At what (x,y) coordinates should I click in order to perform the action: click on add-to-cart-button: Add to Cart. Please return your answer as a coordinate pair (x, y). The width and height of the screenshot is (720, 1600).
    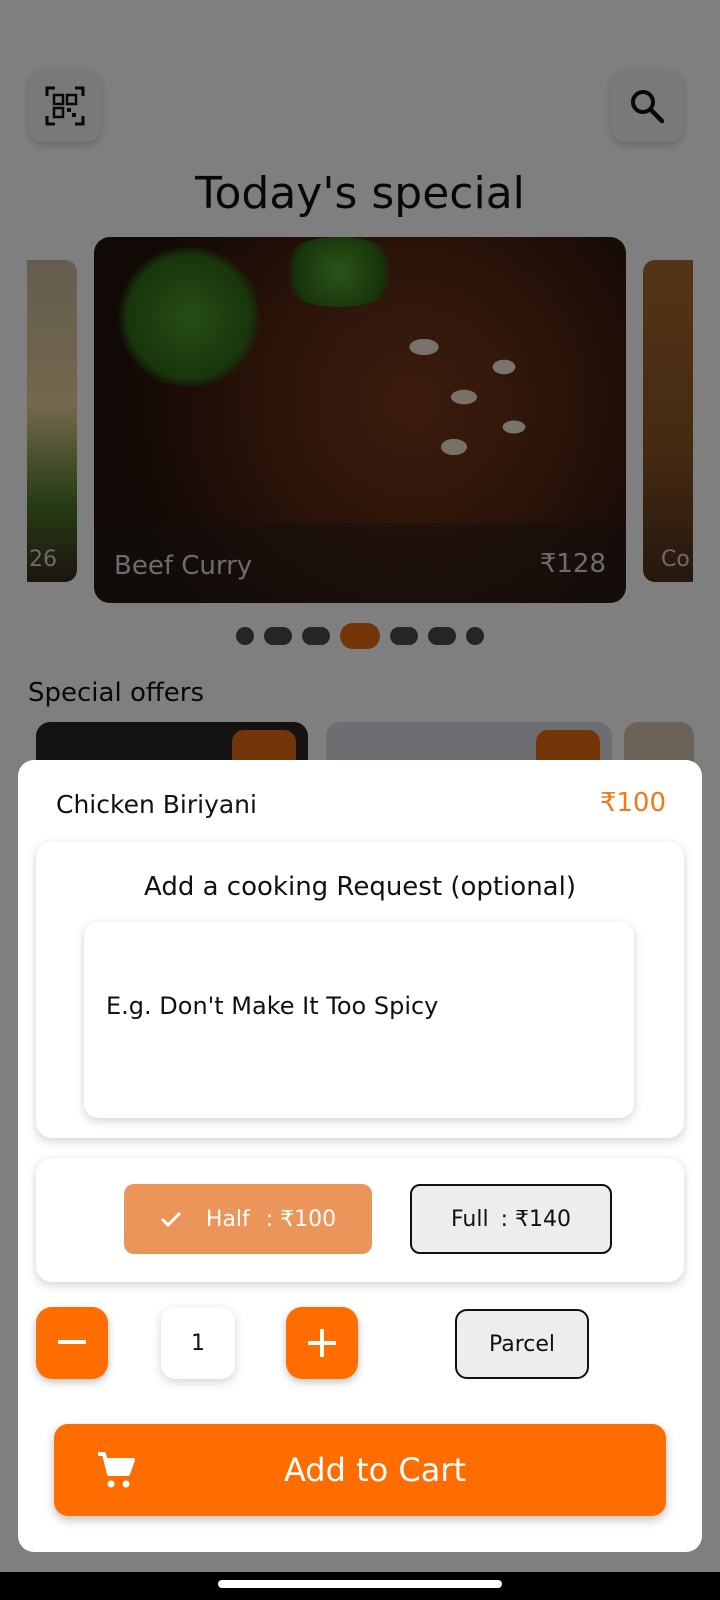
    Looking at the image, I should click on (360, 1470).